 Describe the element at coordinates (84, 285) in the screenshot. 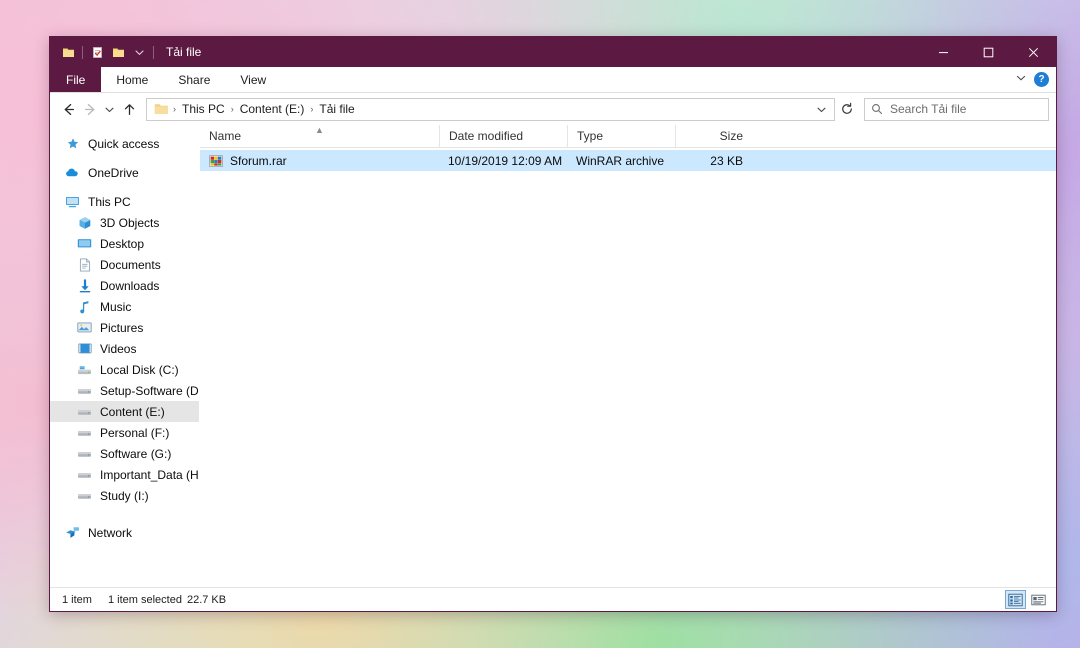

I see `download-arrow-icon` at that location.